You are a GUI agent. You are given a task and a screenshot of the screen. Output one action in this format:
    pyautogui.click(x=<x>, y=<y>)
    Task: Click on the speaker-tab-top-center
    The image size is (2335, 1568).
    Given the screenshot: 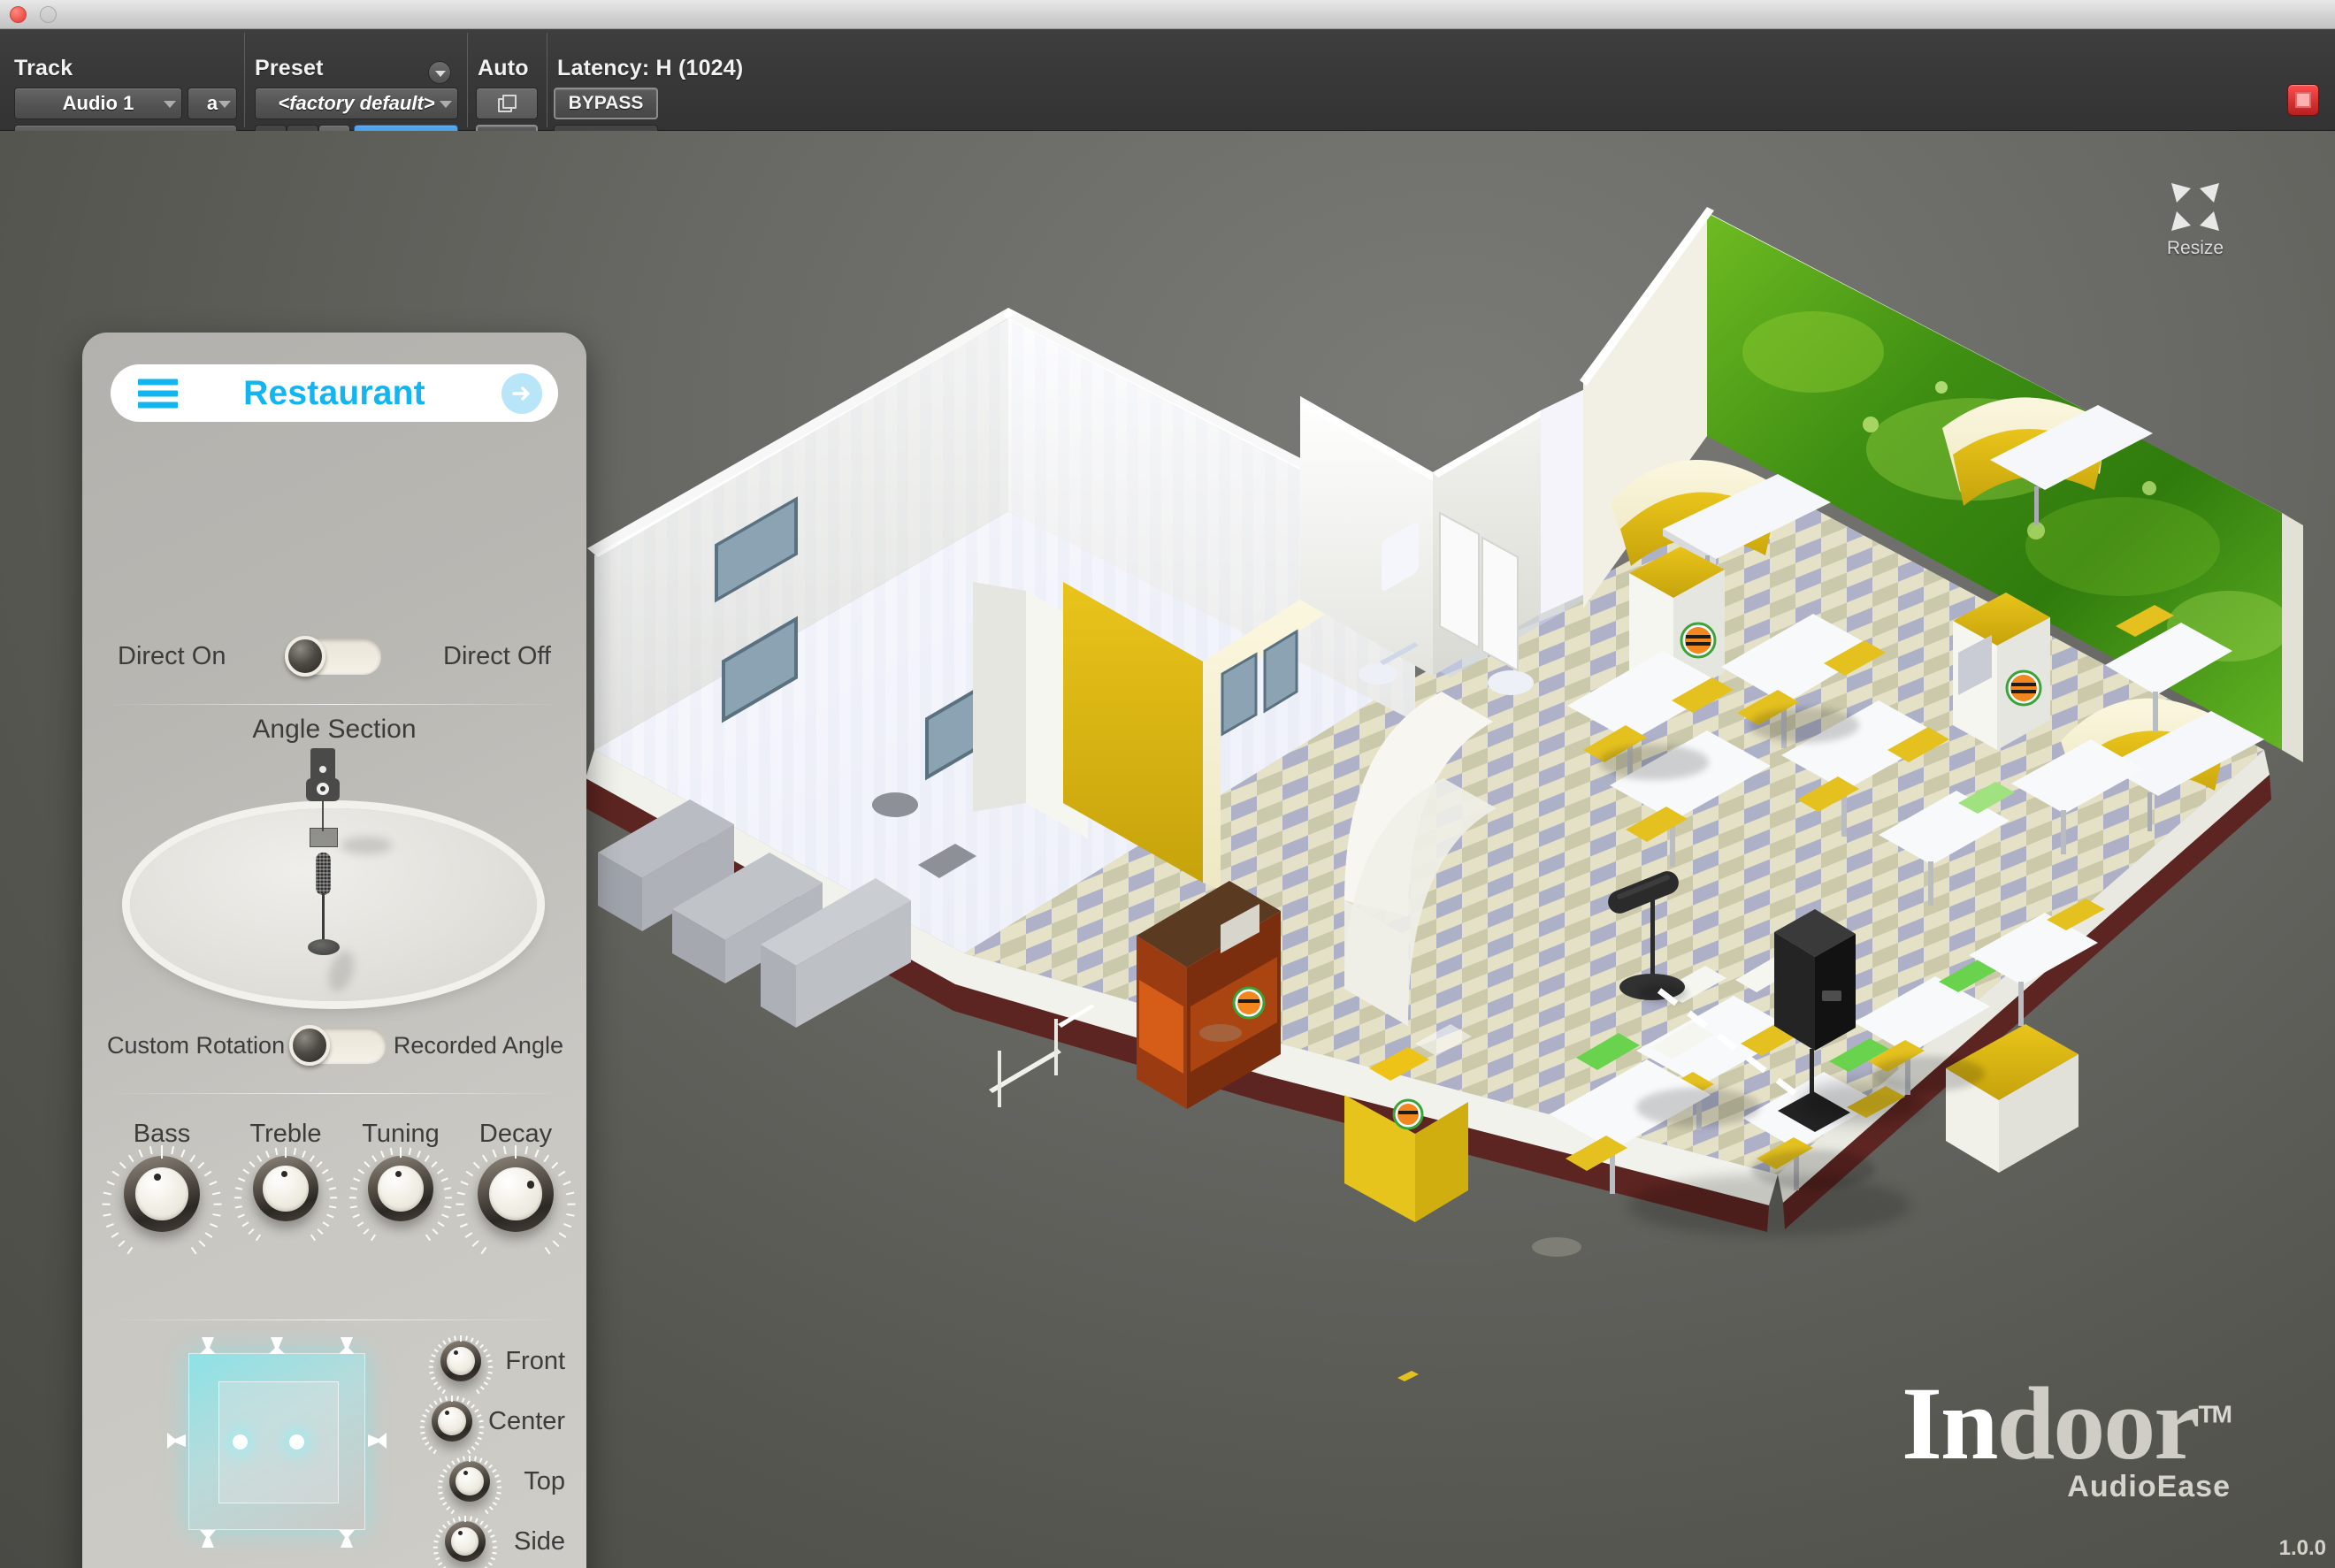 What is the action you would take?
    pyautogui.click(x=277, y=1348)
    